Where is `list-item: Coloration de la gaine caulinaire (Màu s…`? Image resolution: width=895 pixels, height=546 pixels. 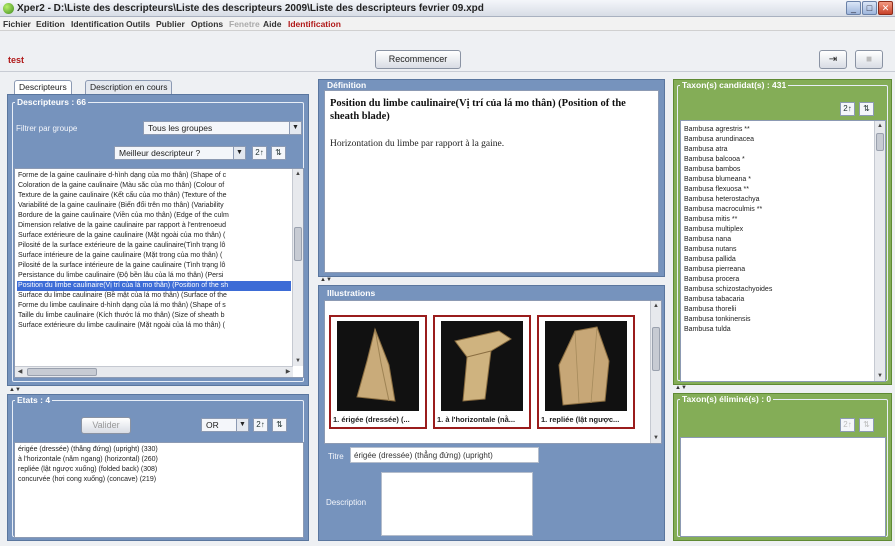 list-item: Coloration de la gaine caulinaire (Màu s… is located at coordinates (154, 186).